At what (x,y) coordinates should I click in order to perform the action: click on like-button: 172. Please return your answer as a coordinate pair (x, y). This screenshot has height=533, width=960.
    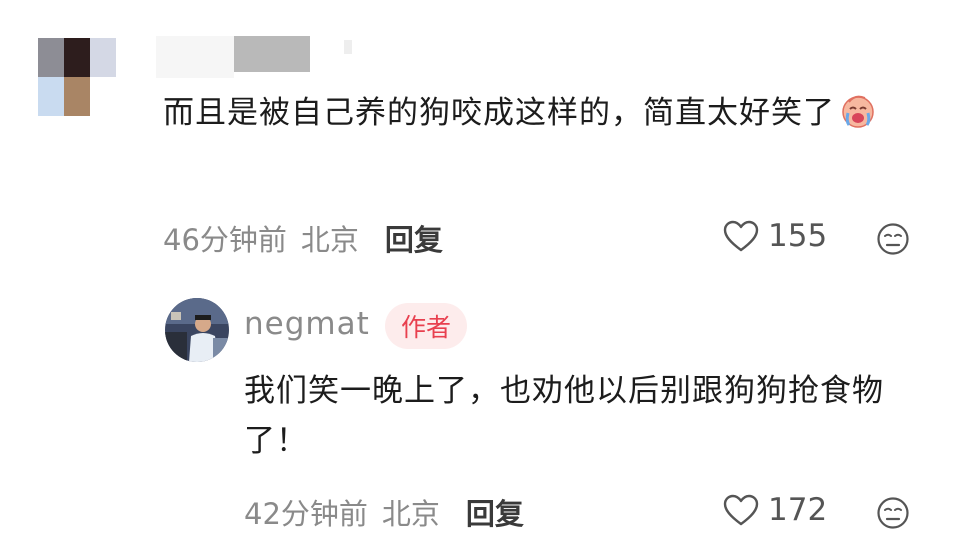
    Looking at the image, I should click on (774, 510).